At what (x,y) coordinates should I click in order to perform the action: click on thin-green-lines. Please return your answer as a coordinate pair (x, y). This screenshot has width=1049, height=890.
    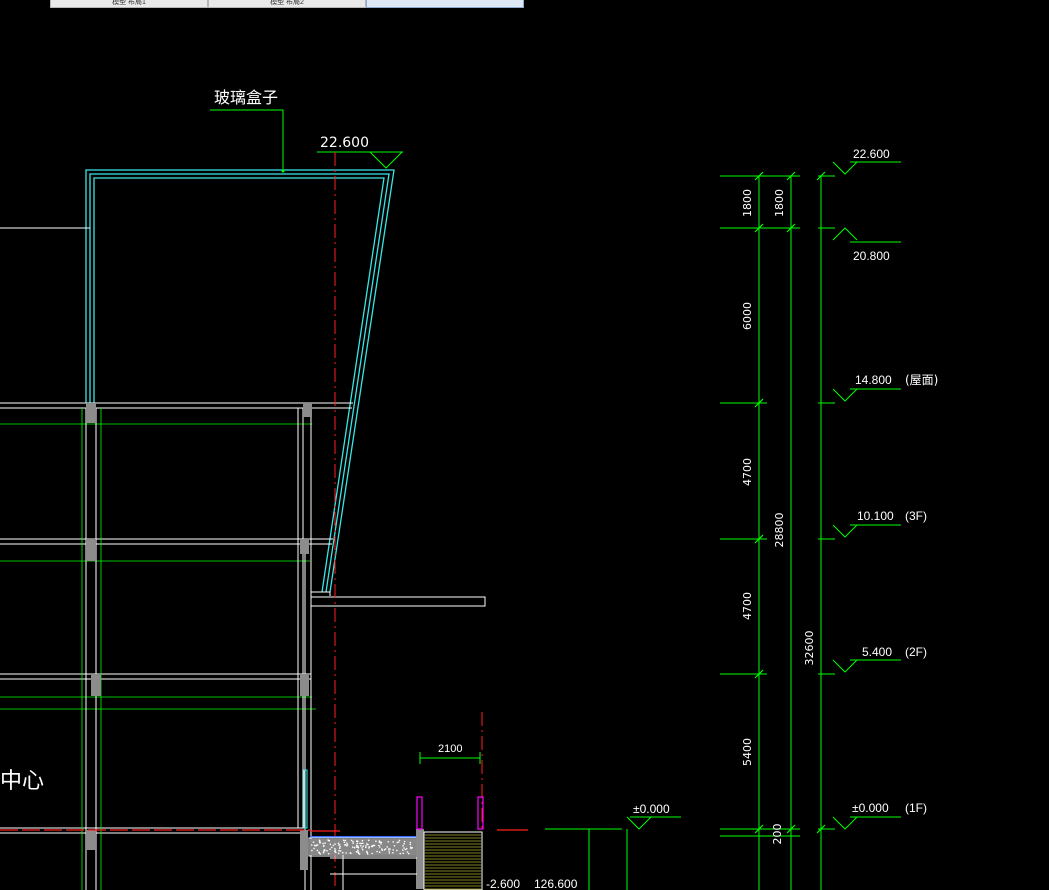
    Looking at the image, I should click on (158, 566).